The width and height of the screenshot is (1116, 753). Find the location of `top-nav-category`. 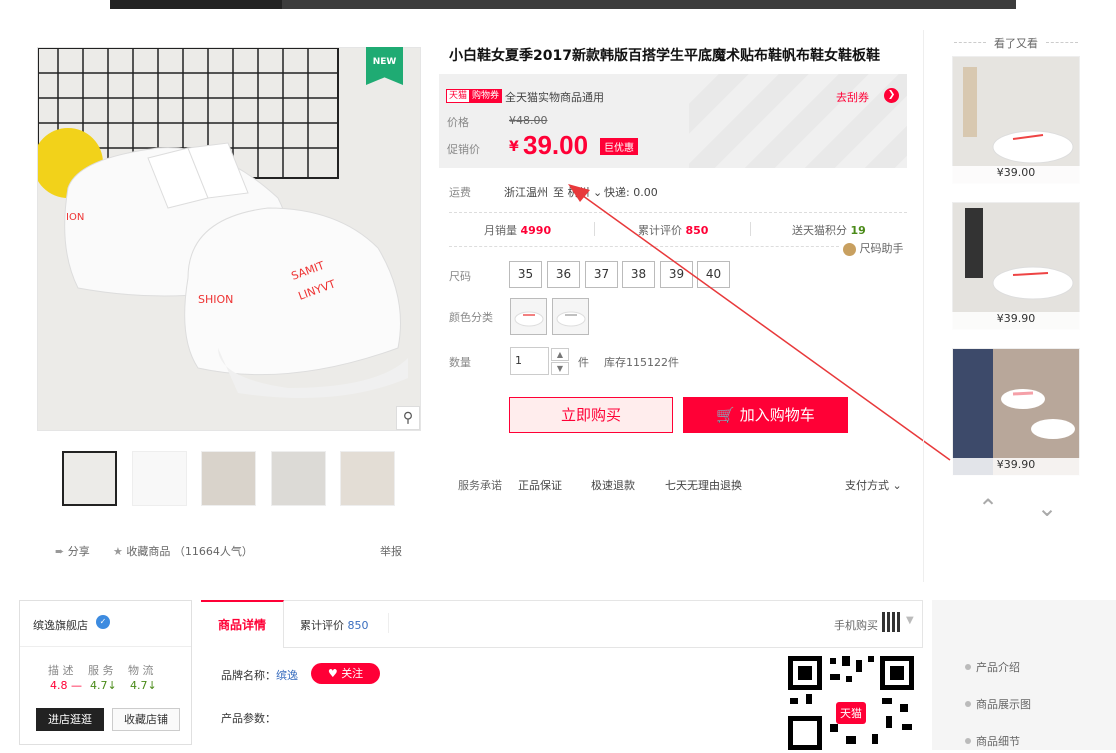

top-nav-category is located at coordinates (196, 4).